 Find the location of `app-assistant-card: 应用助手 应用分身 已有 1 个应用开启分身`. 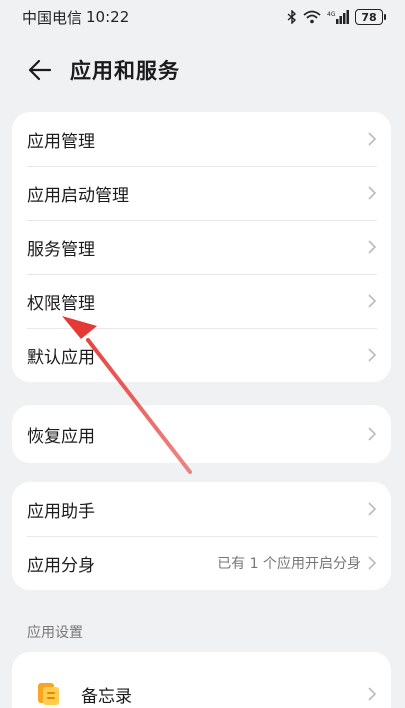

app-assistant-card: 应用助手 应用分身 已有 1 个应用开启分身 is located at coordinates (201, 536).